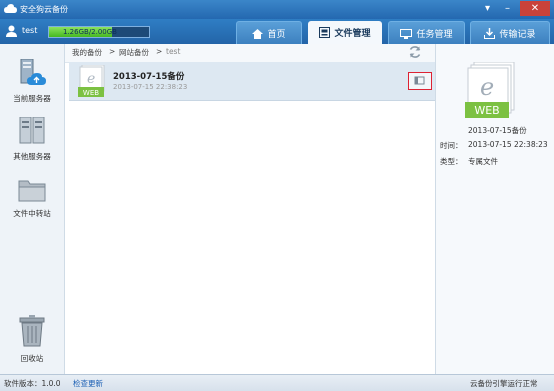 This screenshot has height=391, width=554. Describe the element at coordinates (90, 32) in the screenshot. I see `storage-text: 1.26GB/2.00GB` at that location.